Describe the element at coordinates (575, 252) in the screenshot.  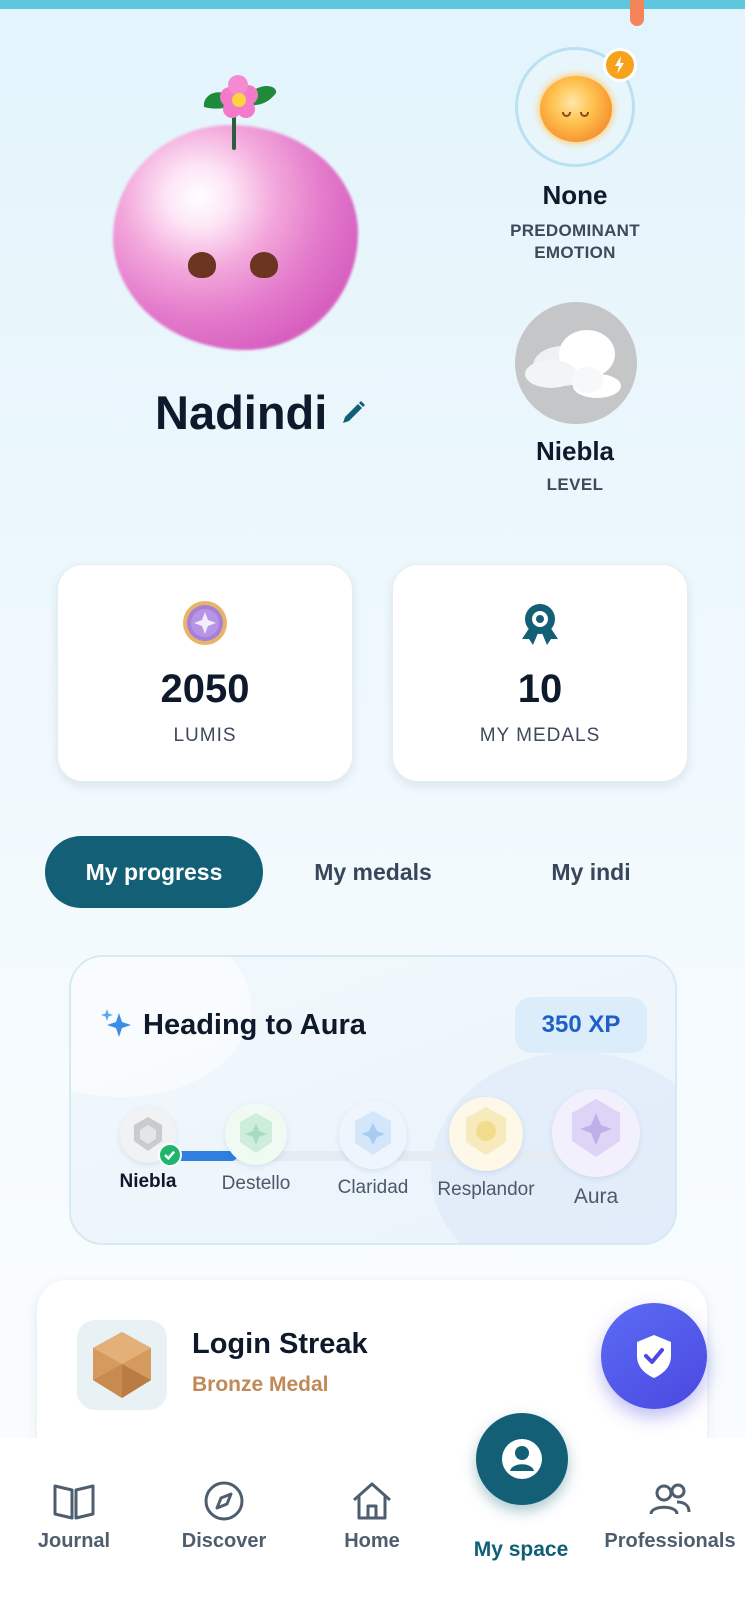
I see `emotion-label-line2: EMOTION` at that location.